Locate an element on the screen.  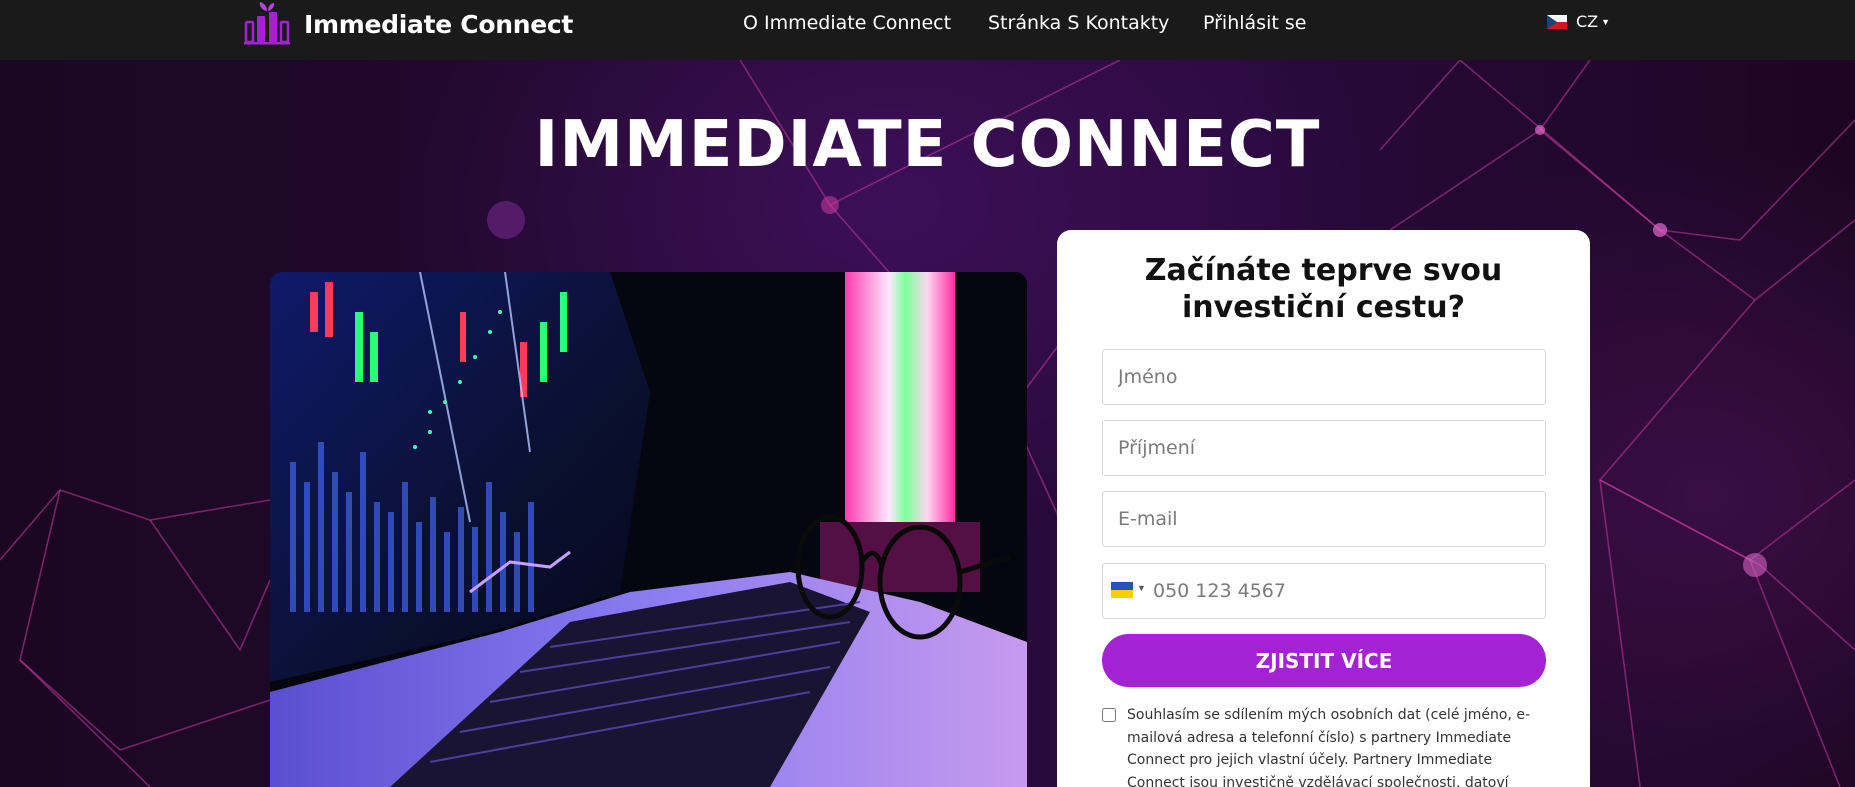
nav-item-login: Přihlásit se is located at coordinates (1254, 23).